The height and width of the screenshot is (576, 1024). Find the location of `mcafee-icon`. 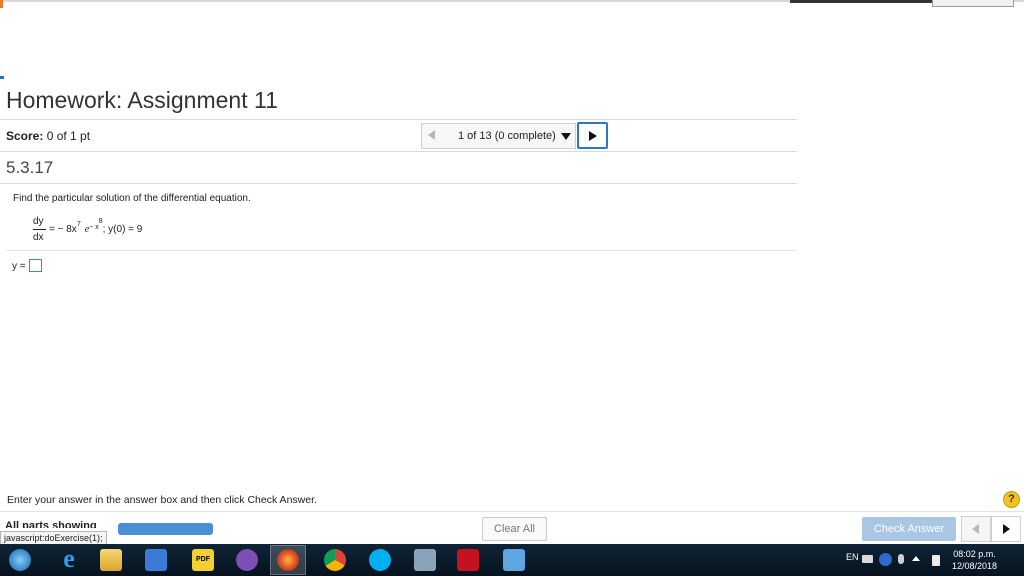

mcafee-icon is located at coordinates (468, 560).